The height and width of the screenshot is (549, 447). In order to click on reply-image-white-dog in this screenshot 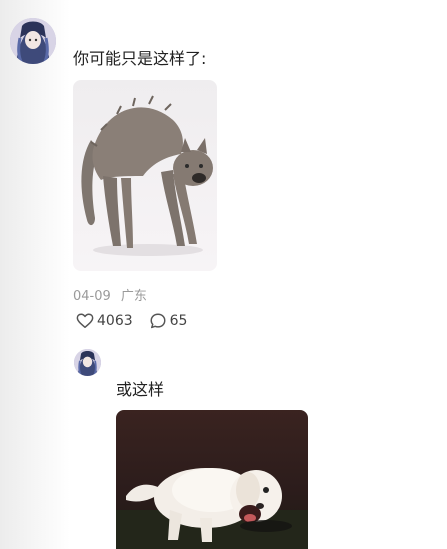, I will do `click(212, 479)`.